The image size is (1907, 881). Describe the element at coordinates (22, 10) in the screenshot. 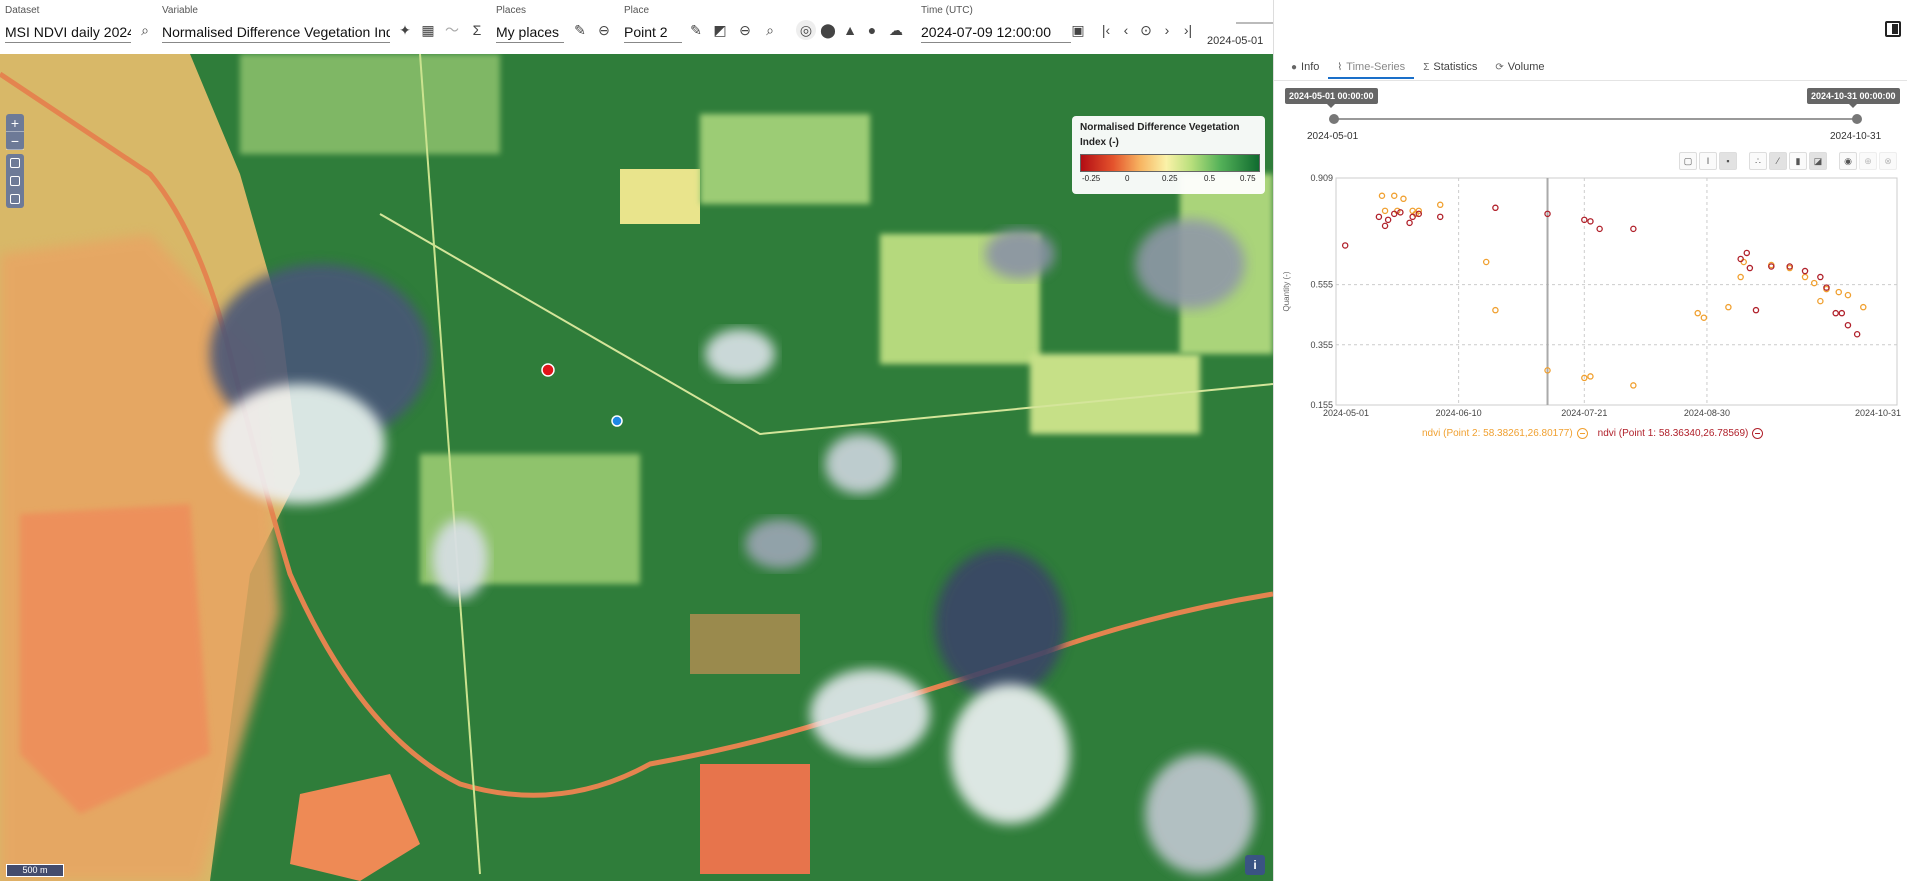

I see `dataset-label: Dataset` at that location.